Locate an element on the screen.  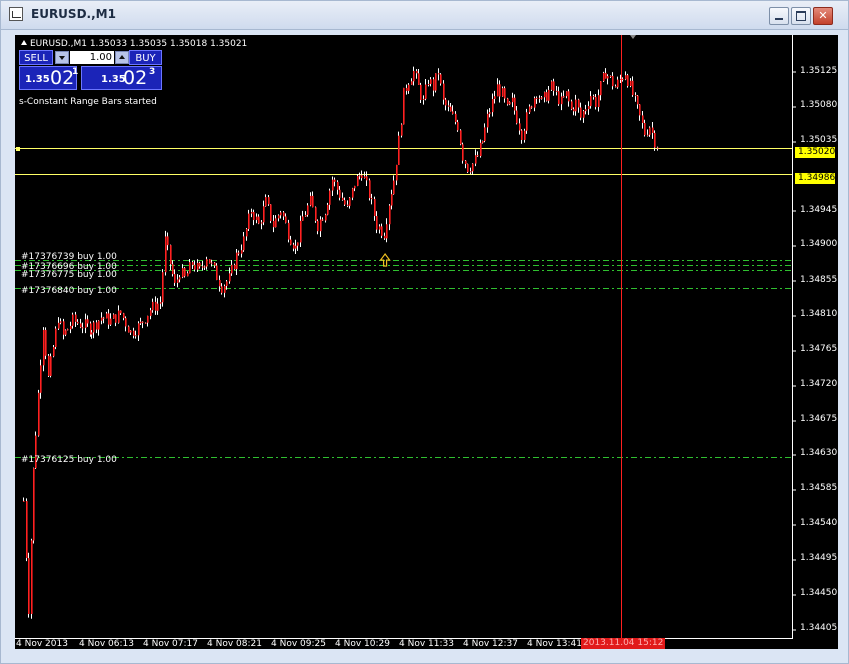
order-label: #17376840 buy 1.00 is located at coordinates (69, 291).